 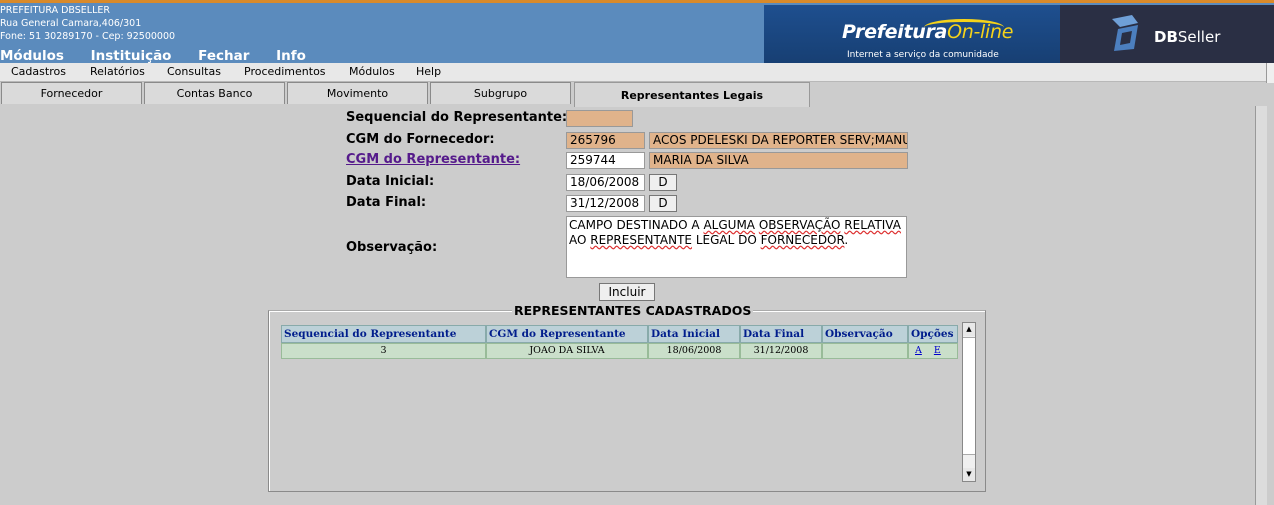 I want to click on cgm-representante-name-field: MARIA DA SILVA, so click(x=778, y=160).